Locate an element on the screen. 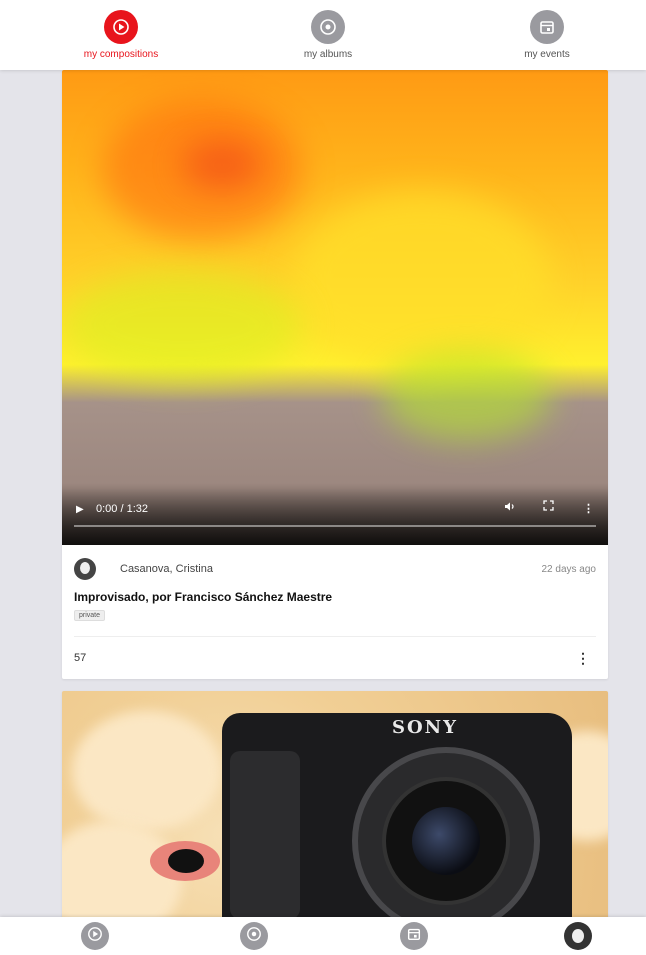 Image resolution: width=646 pixels, height=955 pixels. video-progress-bar is located at coordinates (335, 526).